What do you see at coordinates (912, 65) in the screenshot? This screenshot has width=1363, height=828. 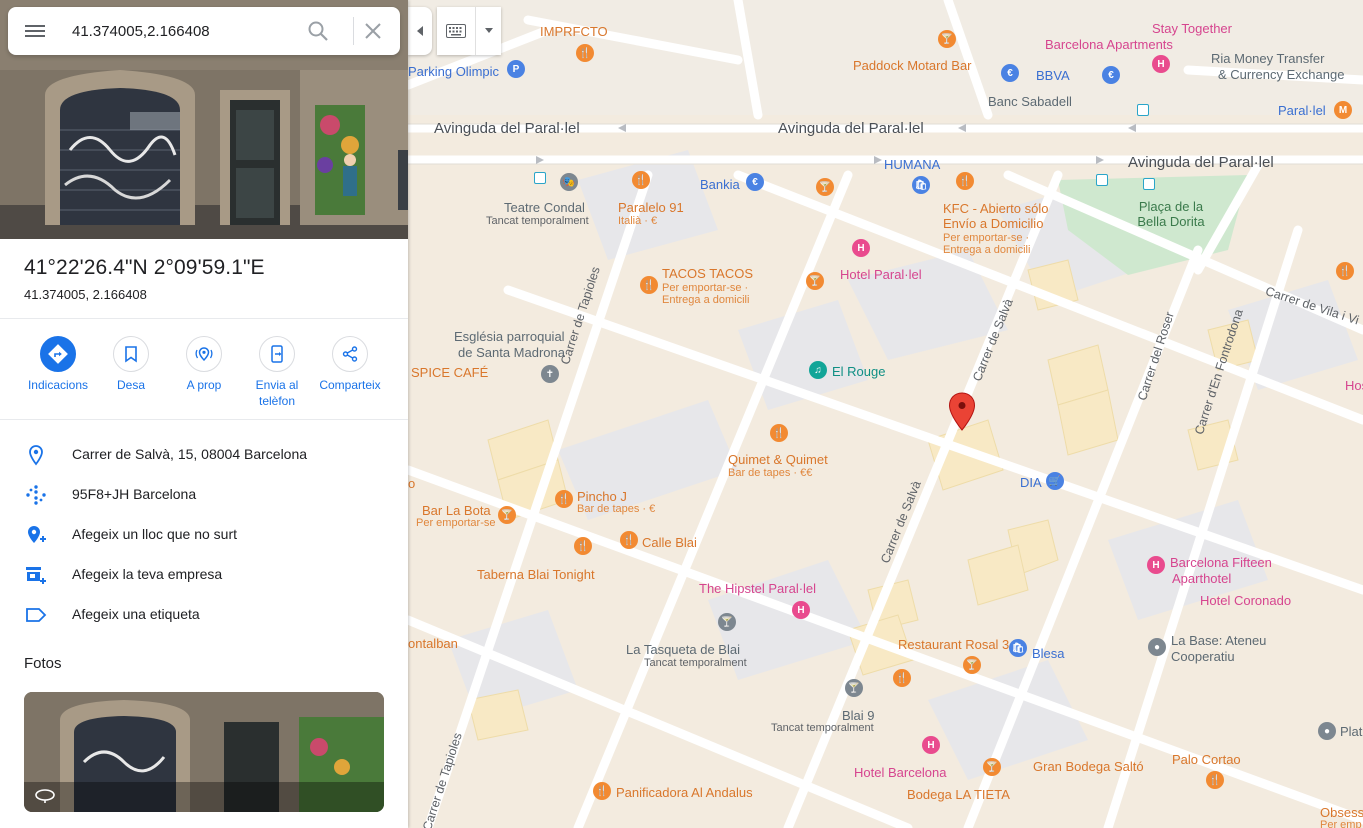 I see `map-poi-paddock: Paddock Motard Bar` at bounding box center [912, 65].